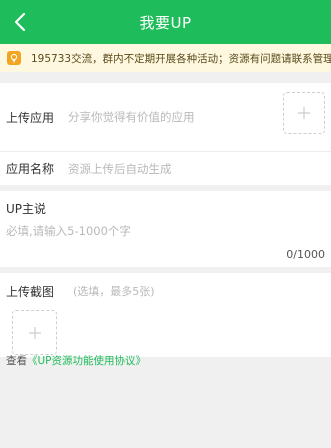 Image resolution: width=331 pixels, height=448 pixels. Describe the element at coordinates (181, 58) in the screenshot. I see `notice-text: 195733交流，群内不定期开展各种活动；资源有问题请联系管理员QQ` at that location.